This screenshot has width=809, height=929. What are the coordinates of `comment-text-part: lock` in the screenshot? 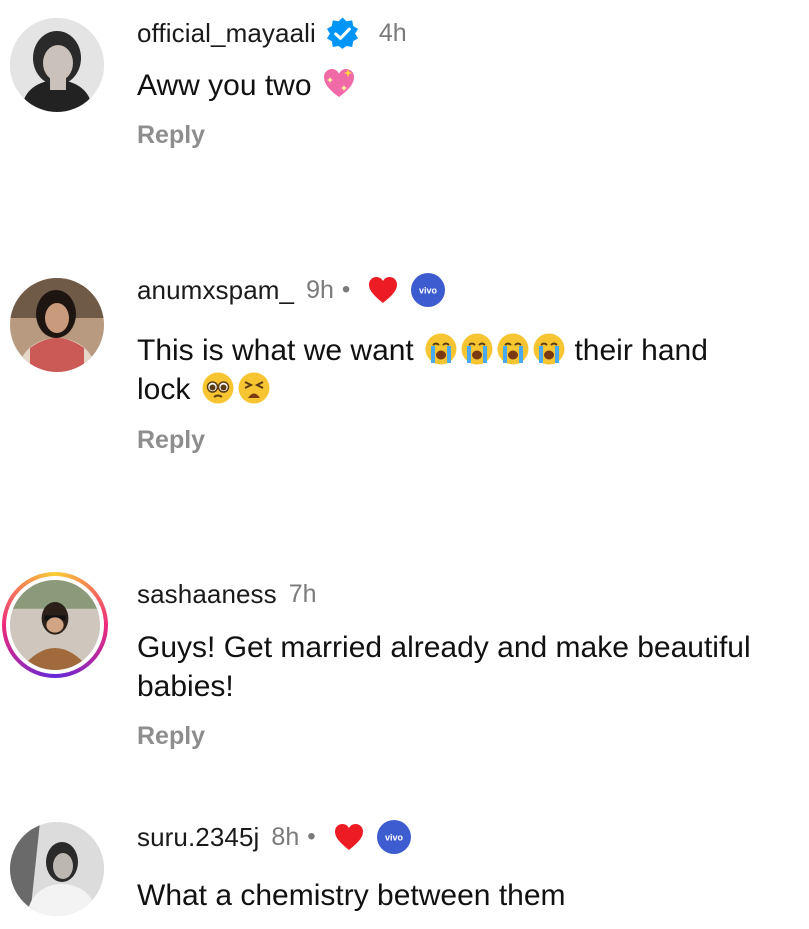 It's located at (164, 389).